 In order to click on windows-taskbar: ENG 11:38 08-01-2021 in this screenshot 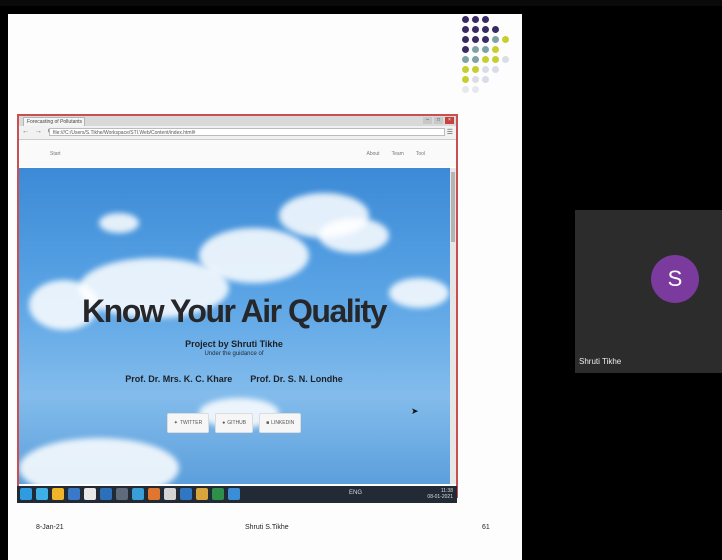, I will do `click(237, 494)`.